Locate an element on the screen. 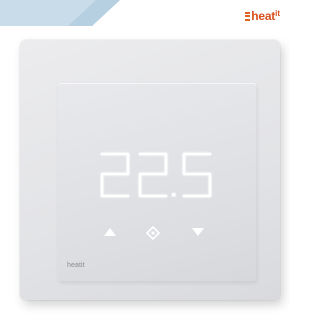 This screenshot has height=329, width=320. up-arrow-icon is located at coordinates (110, 232).